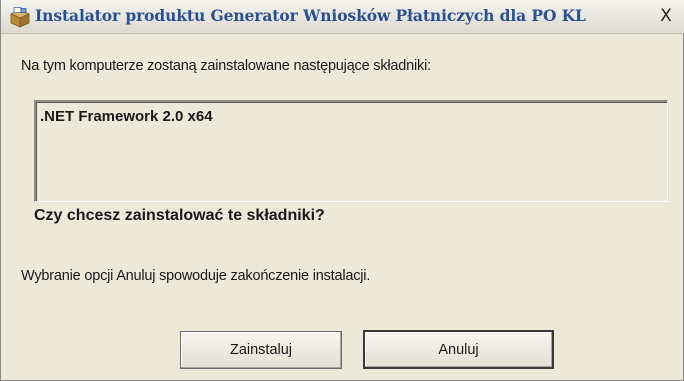 This screenshot has width=684, height=381. Describe the element at coordinates (666, 16) in the screenshot. I see `close-button: X` at that location.